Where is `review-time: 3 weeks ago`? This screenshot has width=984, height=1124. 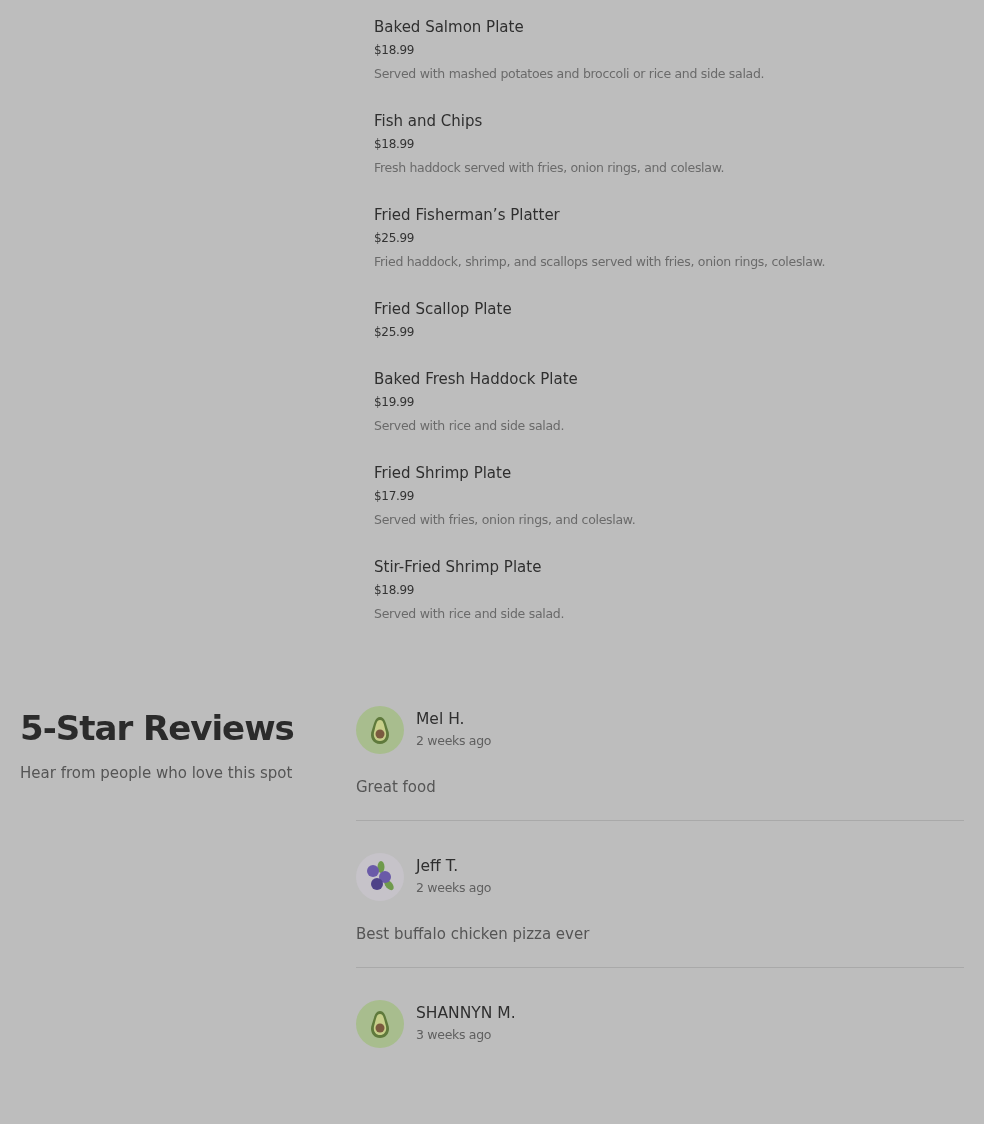
review-time: 3 weeks ago is located at coordinates (454, 1035).